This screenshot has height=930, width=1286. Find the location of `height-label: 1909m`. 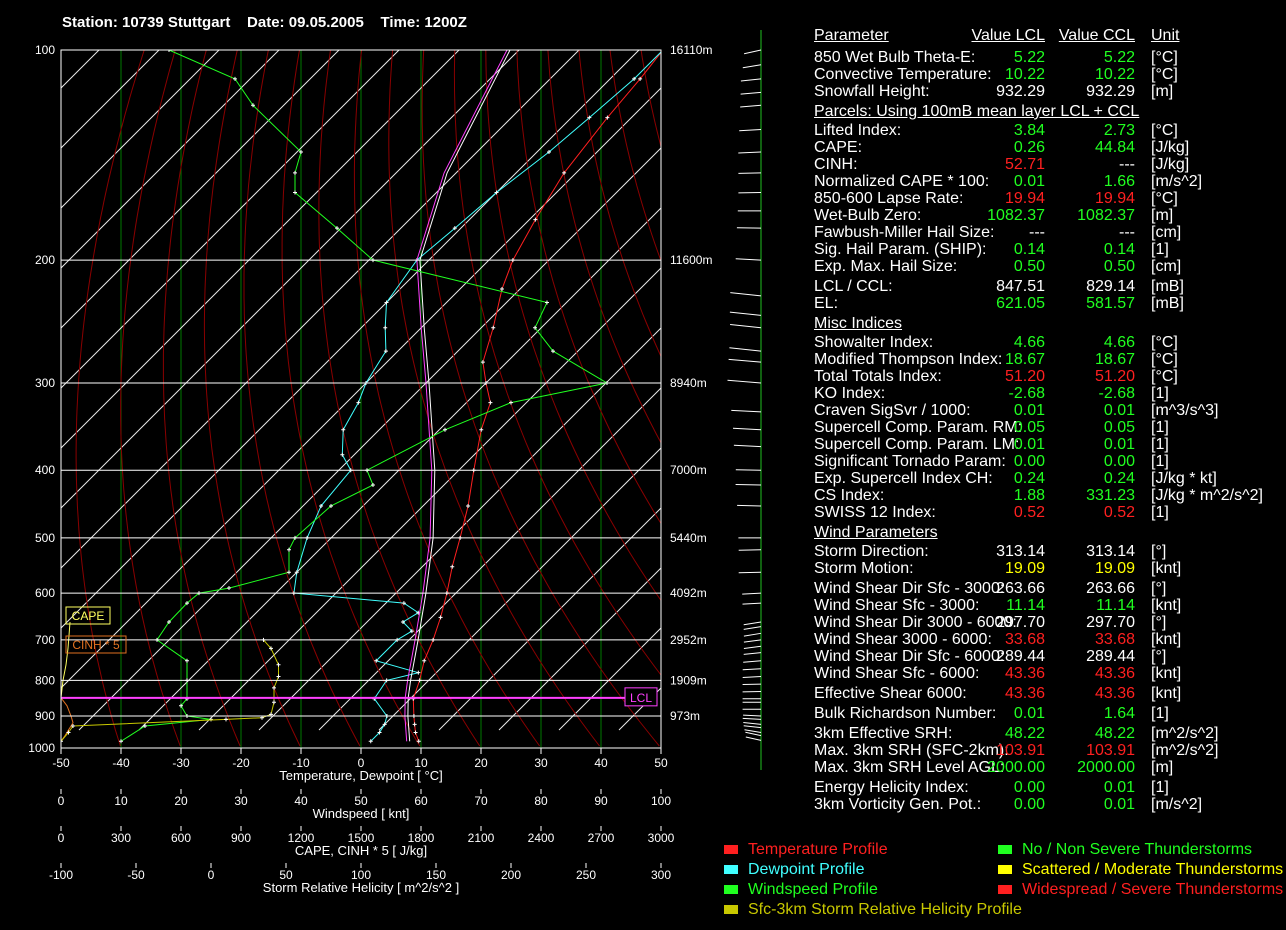

height-label: 1909m is located at coordinates (688, 680).